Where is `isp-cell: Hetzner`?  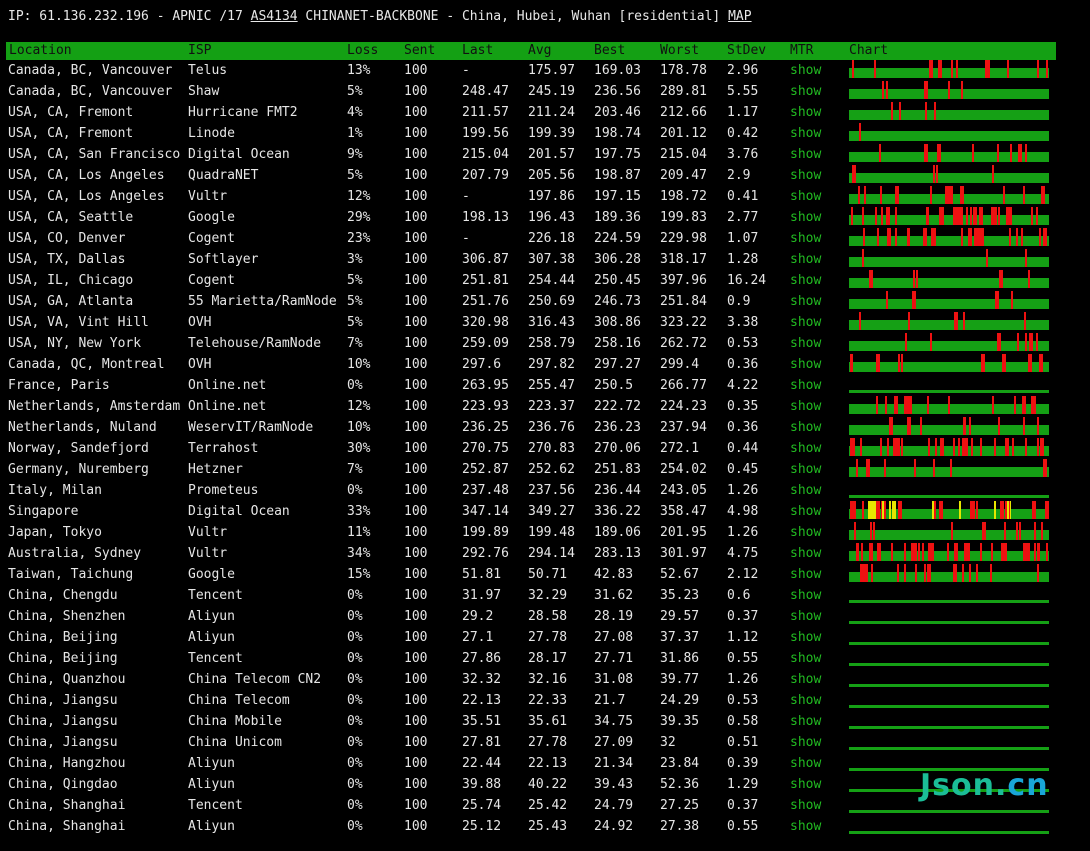 isp-cell: Hetzner is located at coordinates (215, 469).